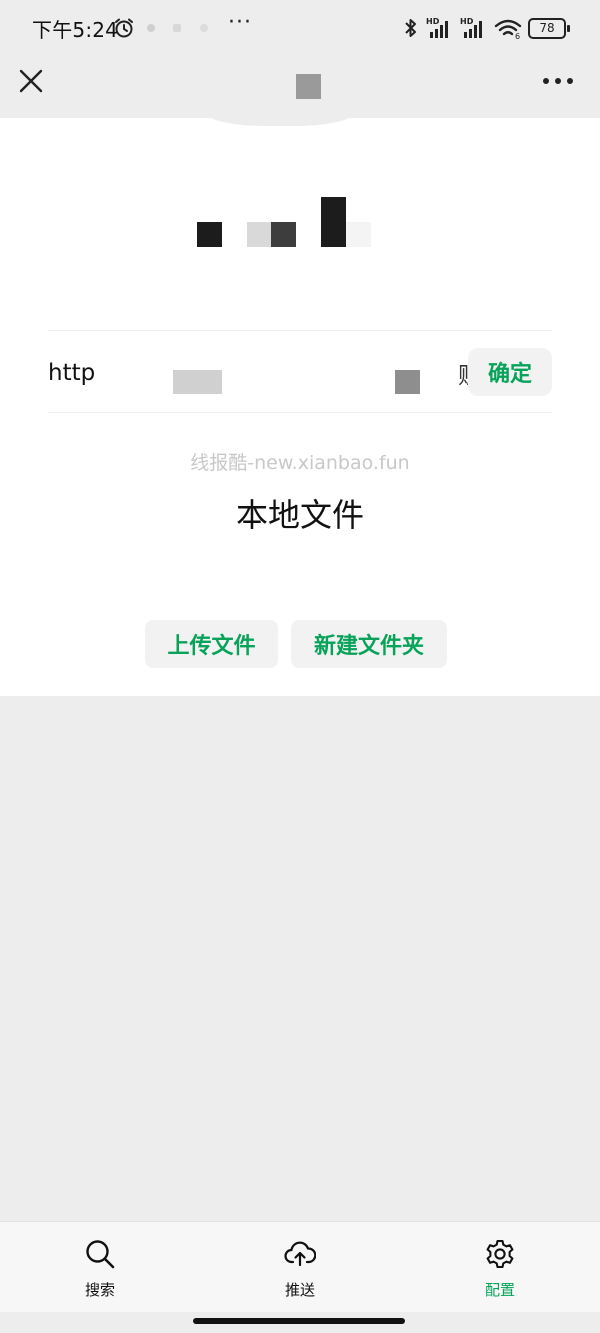 The image size is (600, 1333). Describe the element at coordinates (100, 1254) in the screenshot. I see `search-icon` at that location.